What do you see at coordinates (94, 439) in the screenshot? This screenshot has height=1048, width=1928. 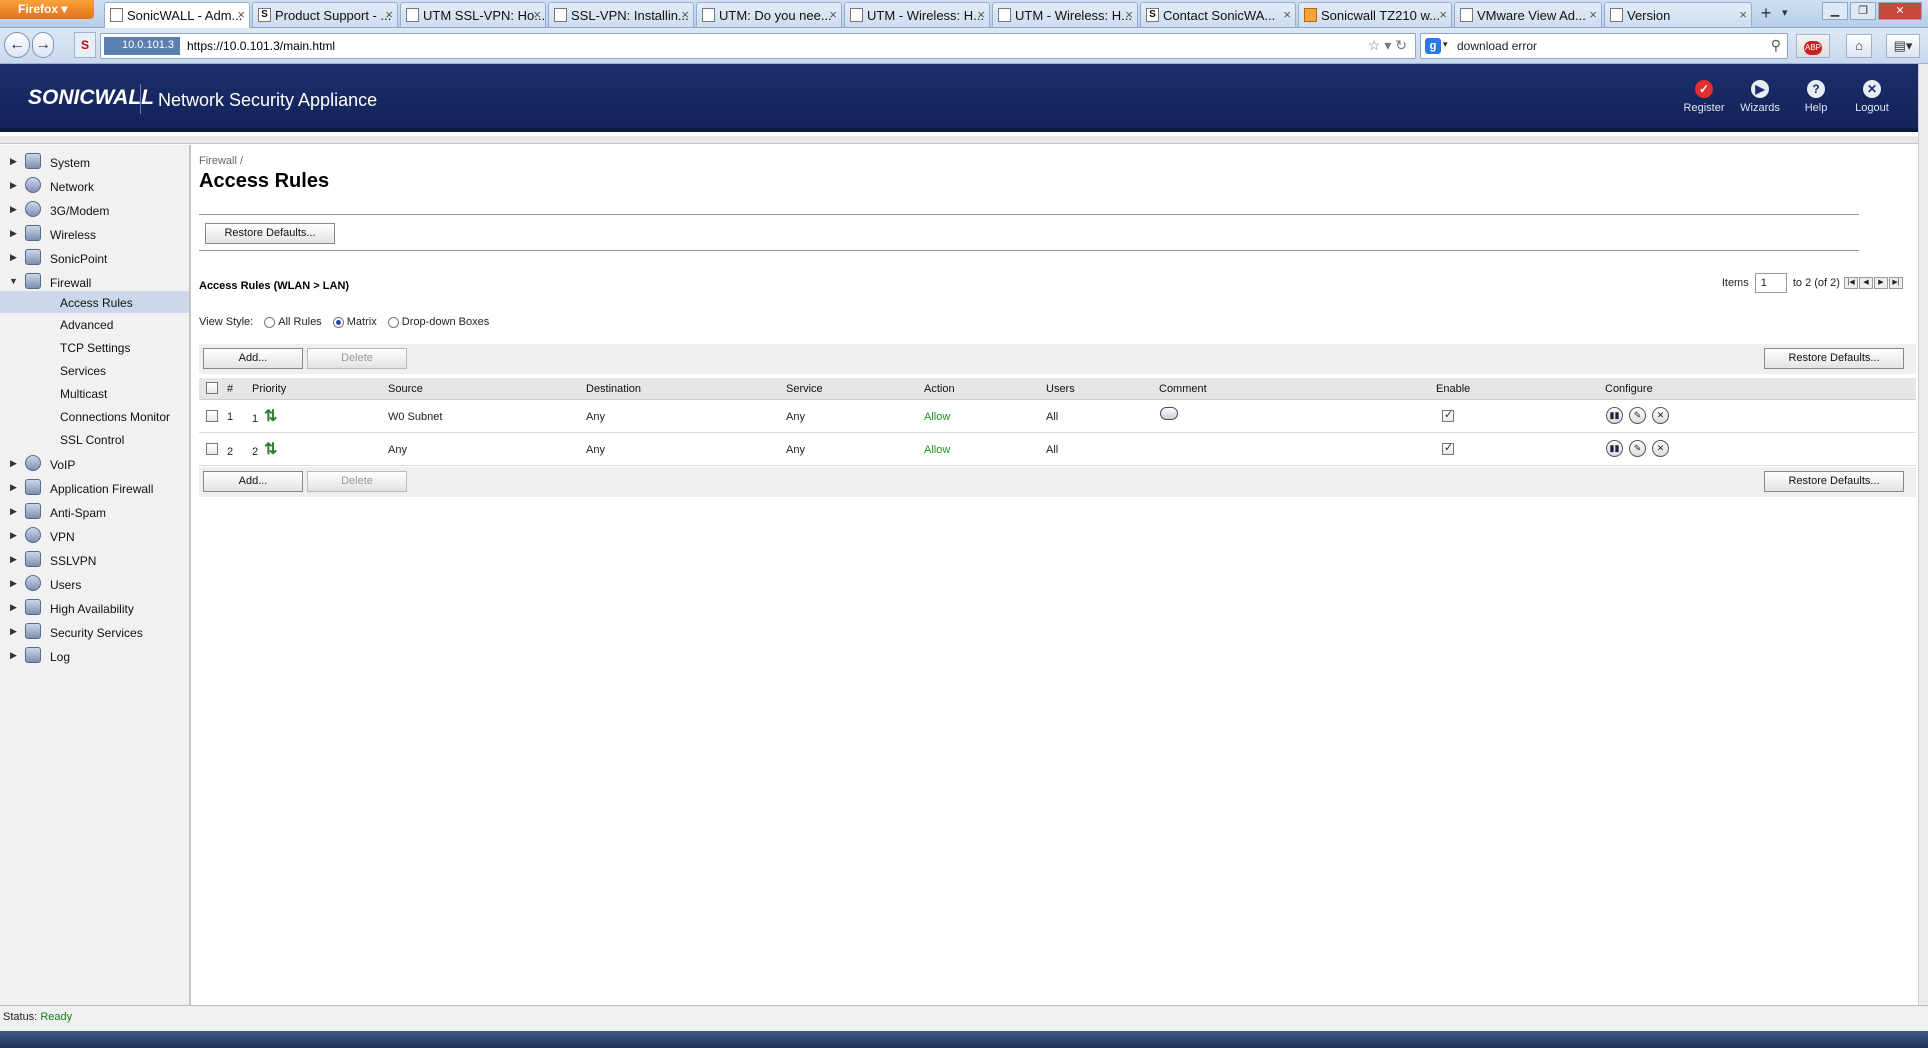 I see `sidebar-subitem-ssl-control: SSL Control` at bounding box center [94, 439].